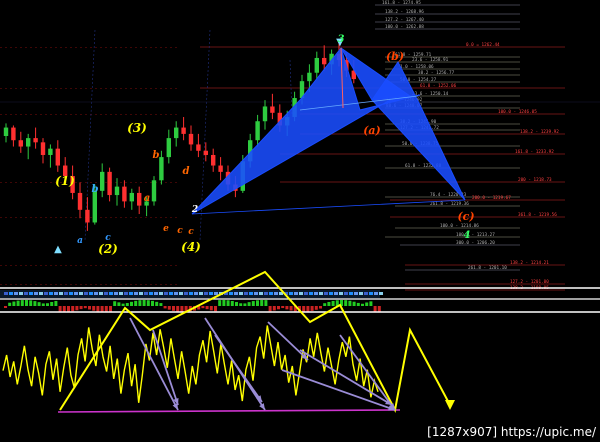 The height and width of the screenshot is (442, 600). I want to click on fib-level-label: 100.0 - 1214.86, so click(459, 226).